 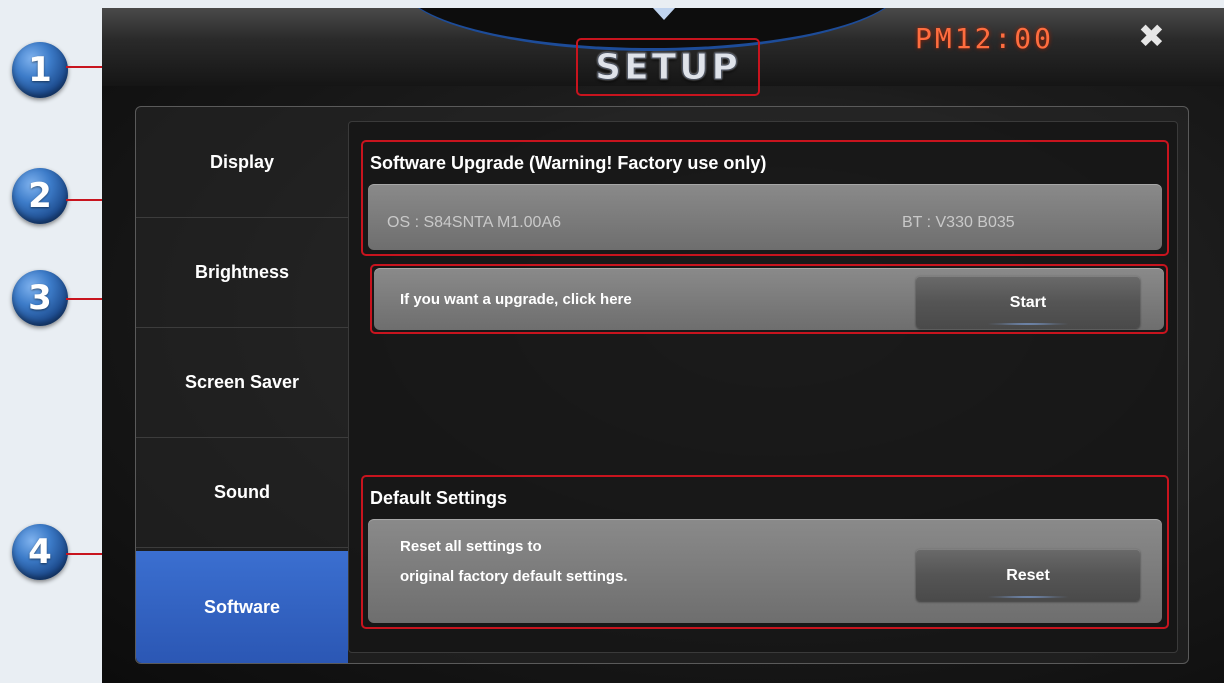 I want to click on sidebar-item-label: Sound, so click(x=242, y=491).